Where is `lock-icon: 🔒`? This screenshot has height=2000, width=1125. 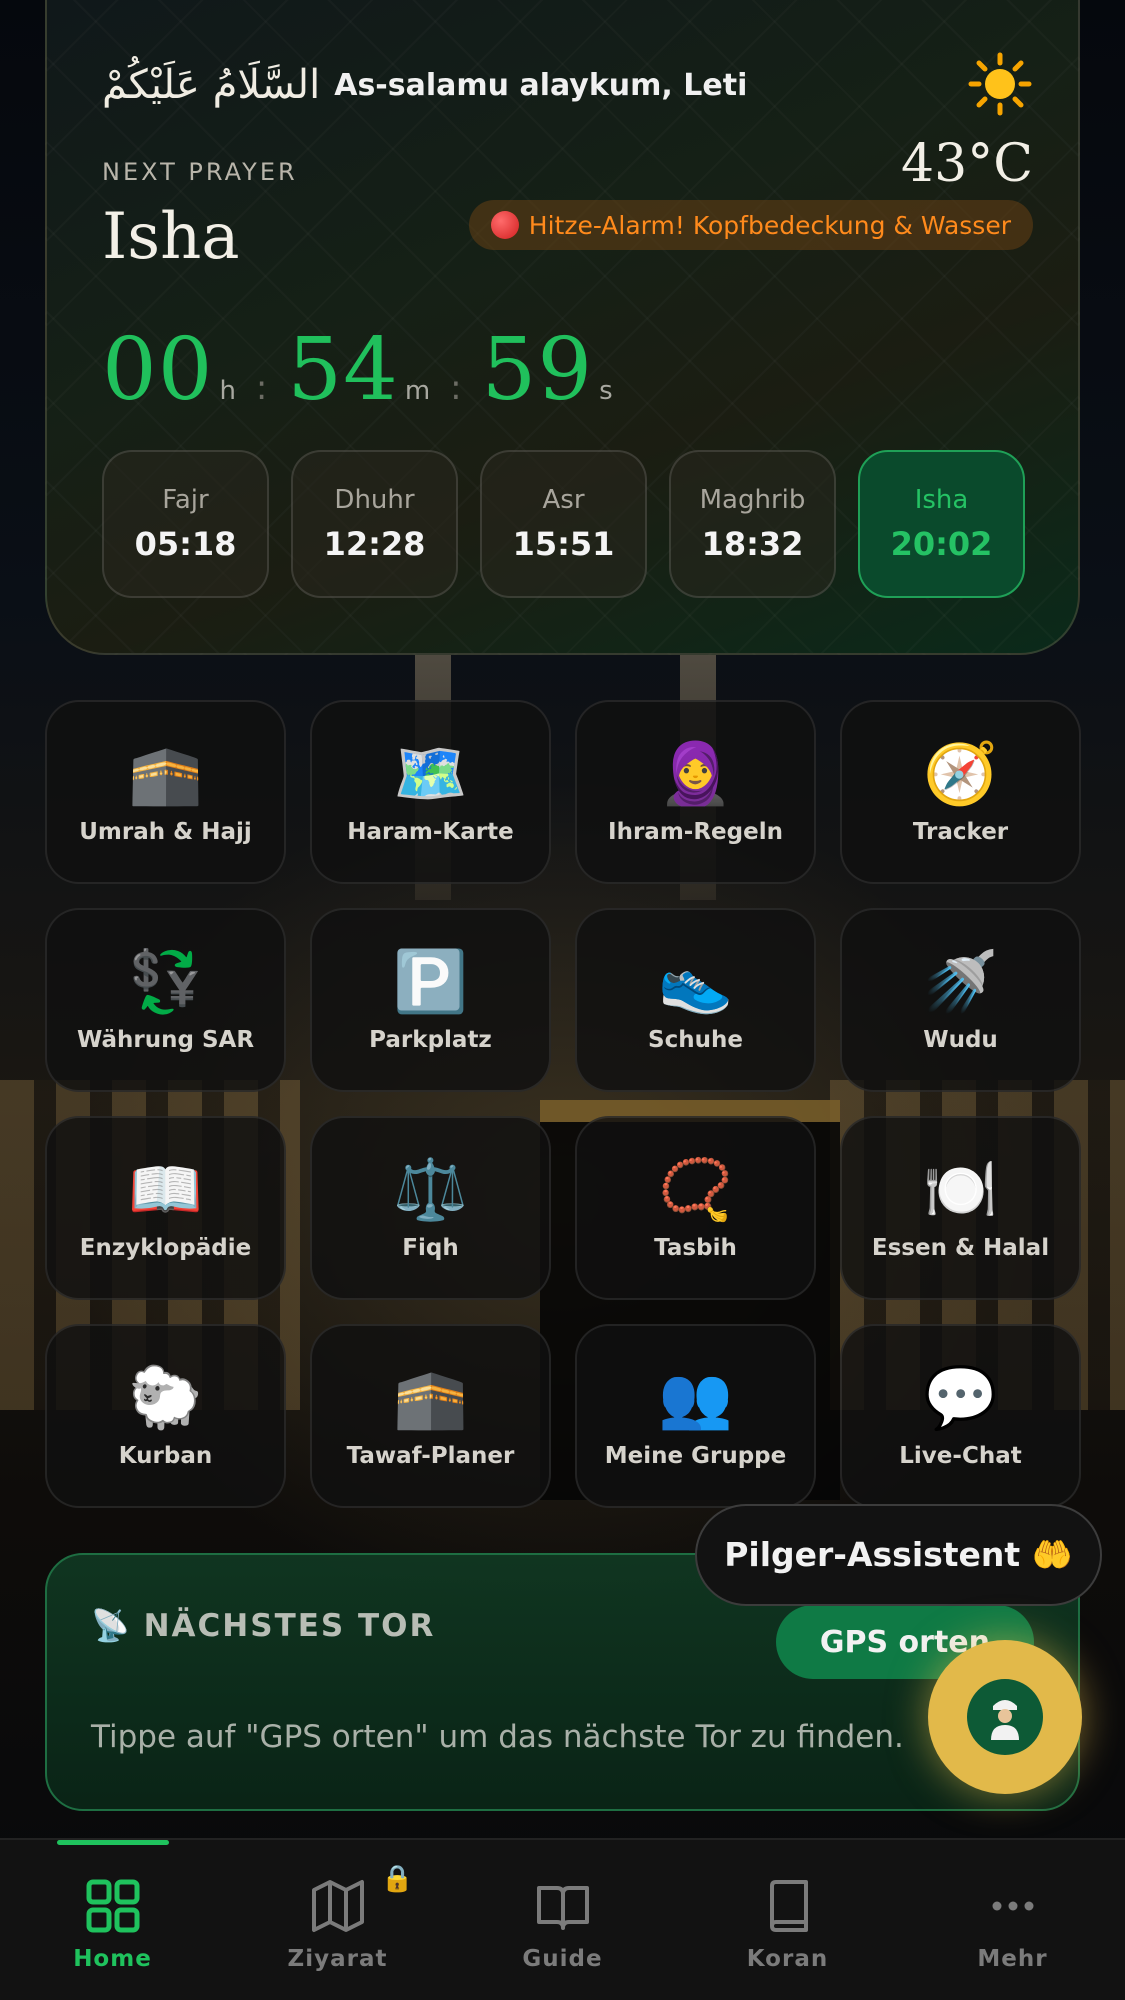
lock-icon: 🔒 is located at coordinates (397, 1879).